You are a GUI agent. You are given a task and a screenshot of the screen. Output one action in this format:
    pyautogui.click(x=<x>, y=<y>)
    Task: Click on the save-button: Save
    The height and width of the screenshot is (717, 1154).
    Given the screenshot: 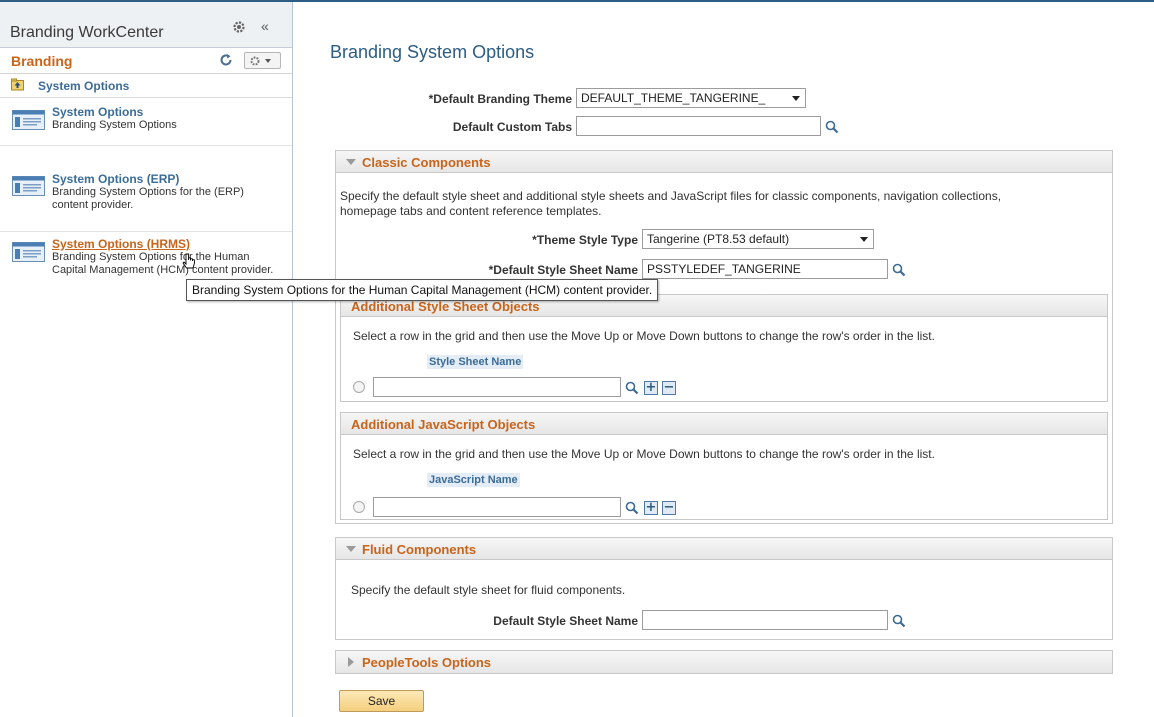 What is the action you would take?
    pyautogui.click(x=381, y=701)
    